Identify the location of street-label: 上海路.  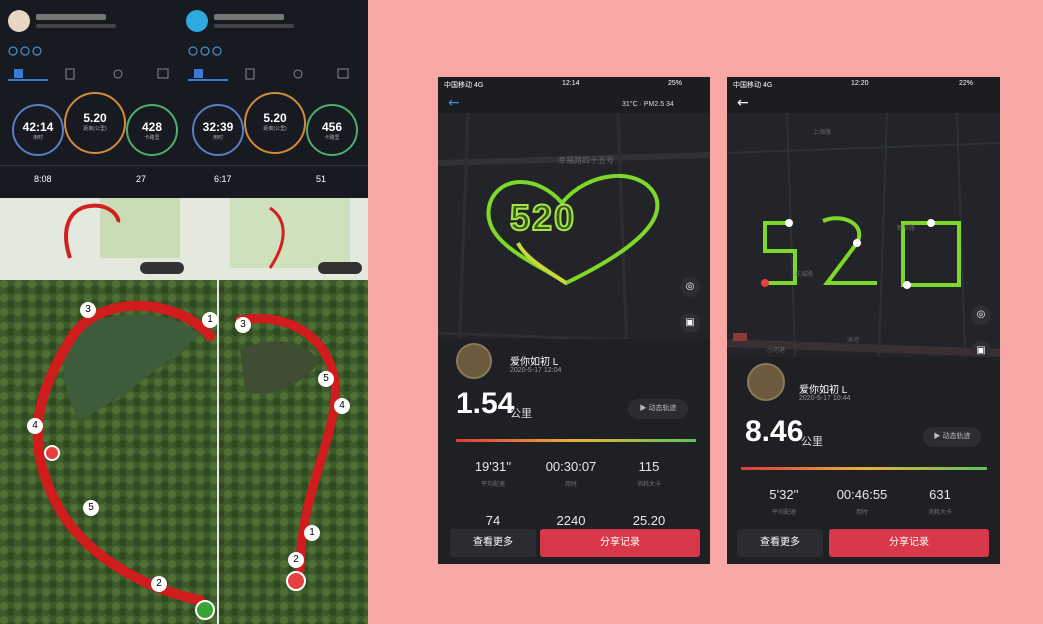
(822, 133).